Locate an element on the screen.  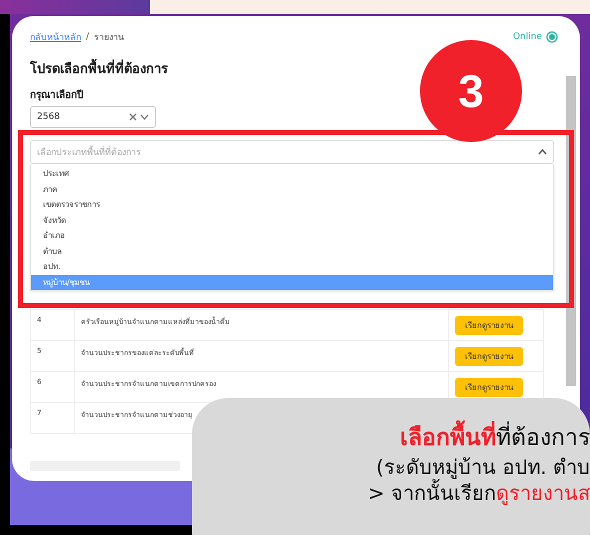
breadcrumb-current: รายงาน is located at coordinates (109, 38).